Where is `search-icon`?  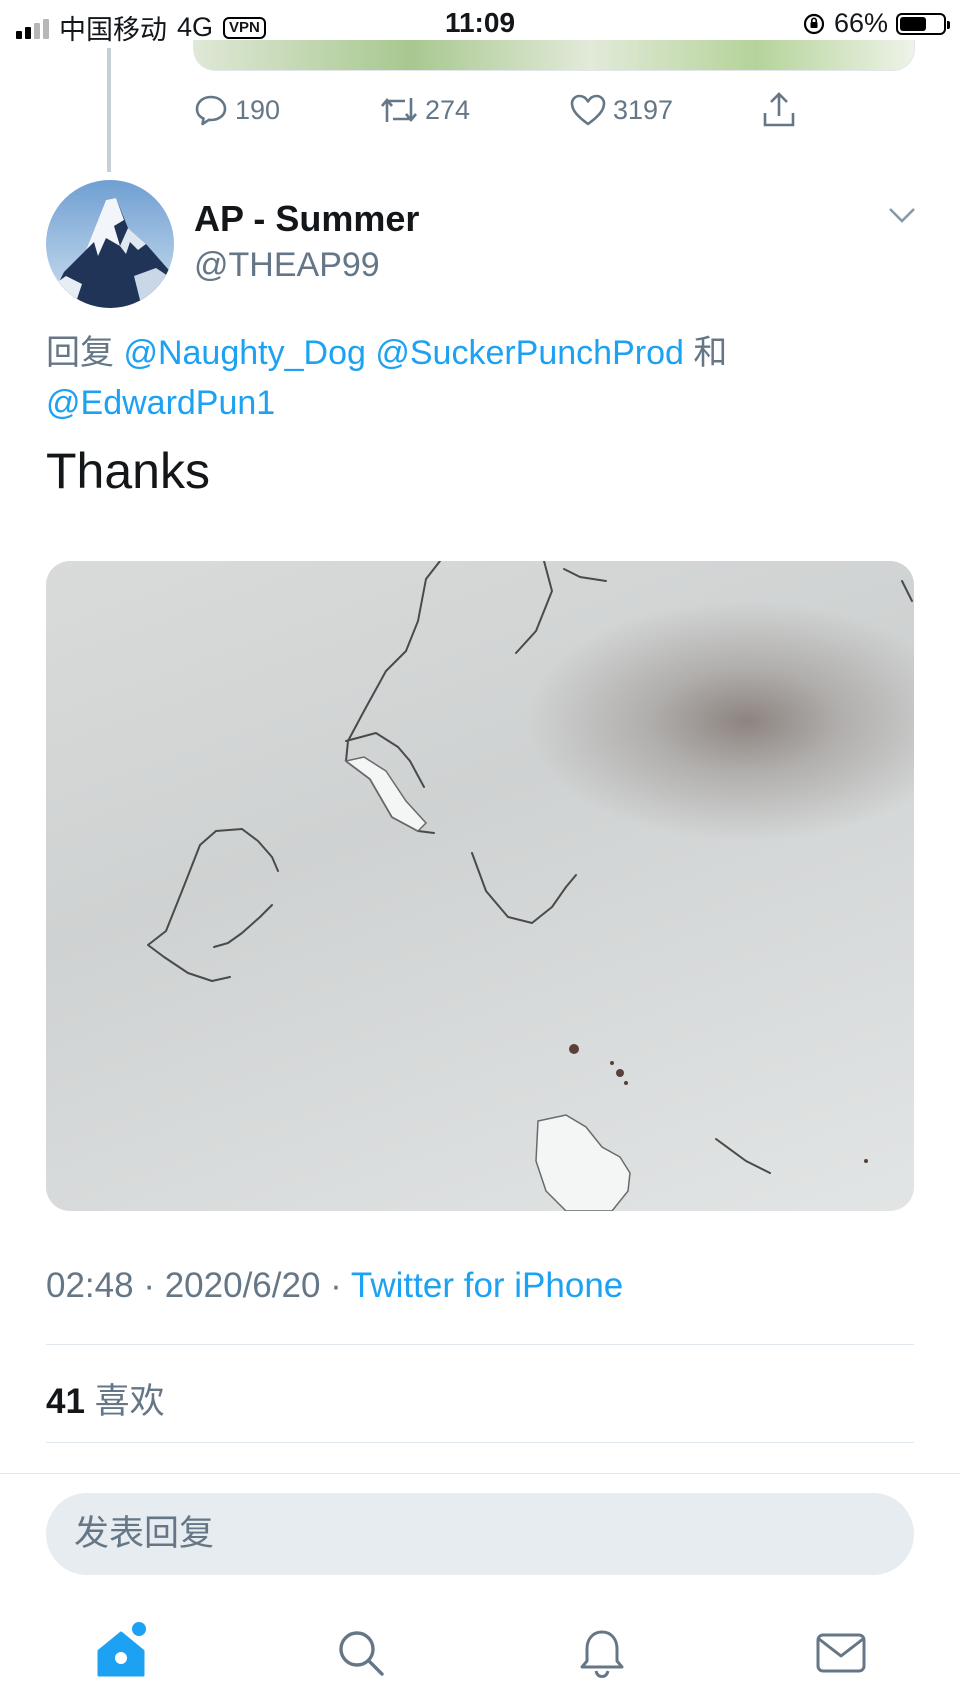 search-icon is located at coordinates (361, 1653).